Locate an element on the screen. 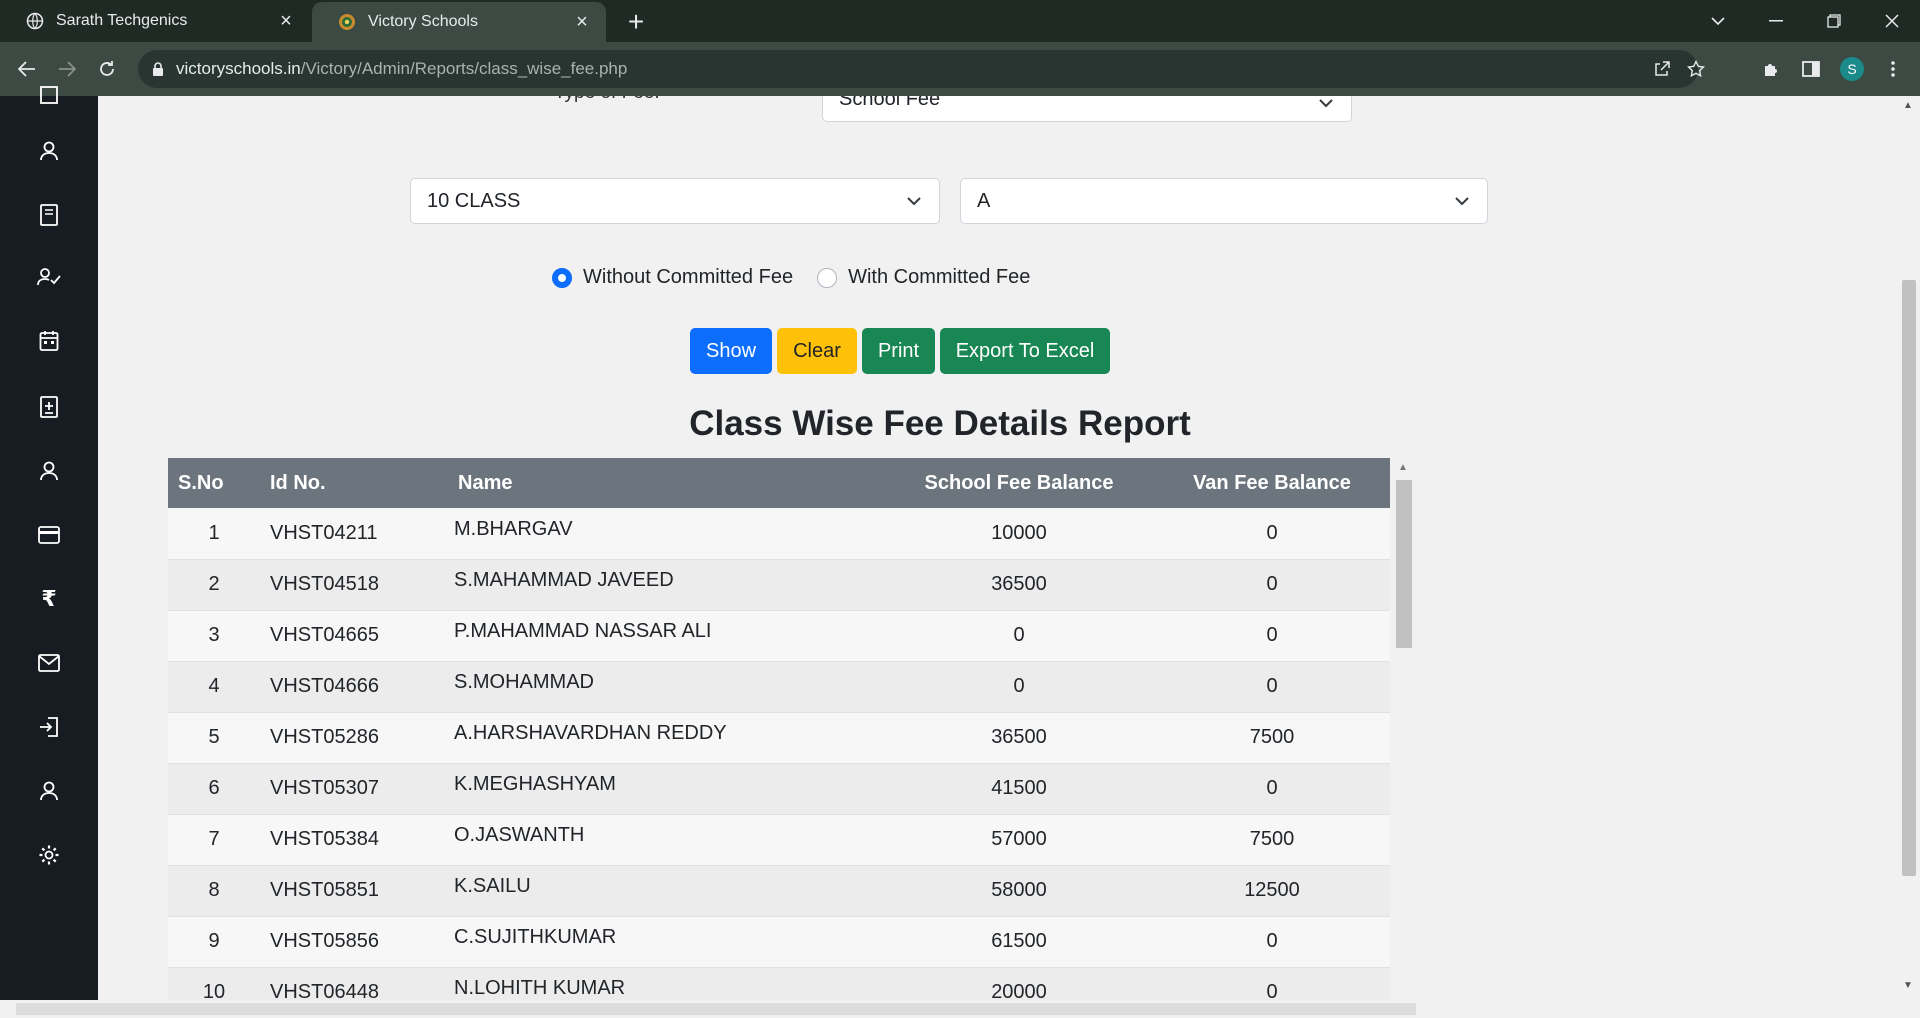 The height and width of the screenshot is (1018, 1920). sidebar: ₹ is located at coordinates (49, 543).